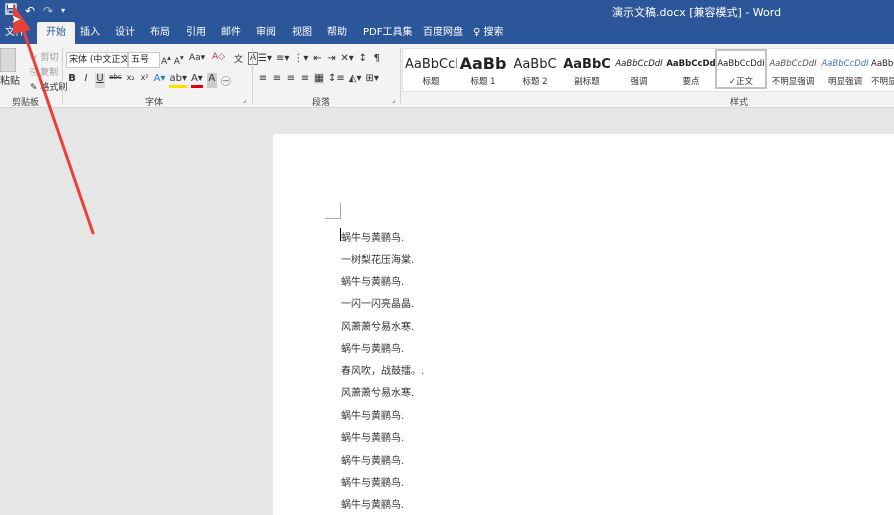 This screenshot has height=515, width=894. What do you see at coordinates (483, 82) in the screenshot?
I see `style-name: 标题 1` at bounding box center [483, 82].